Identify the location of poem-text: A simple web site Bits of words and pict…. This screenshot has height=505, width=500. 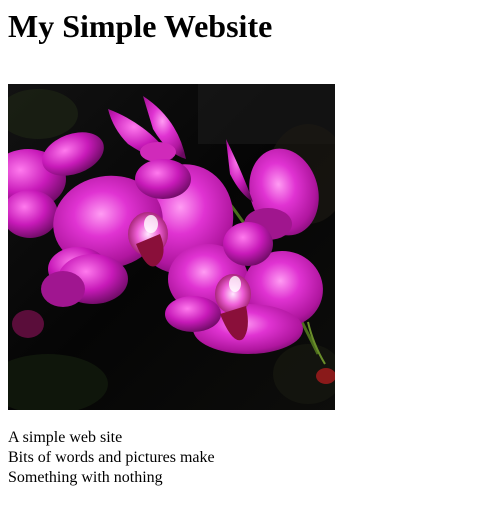
(111, 458).